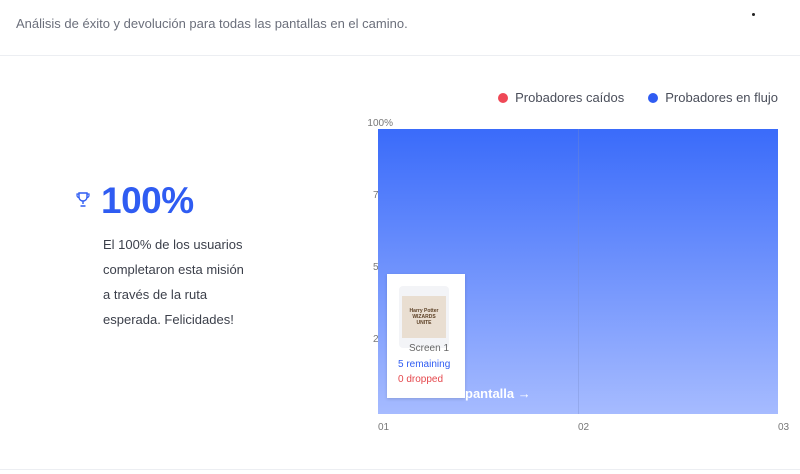 Image resolution: width=800 pixels, height=474 pixels. What do you see at coordinates (653, 97) in the screenshot?
I see `legend-dot-in-flow` at bounding box center [653, 97].